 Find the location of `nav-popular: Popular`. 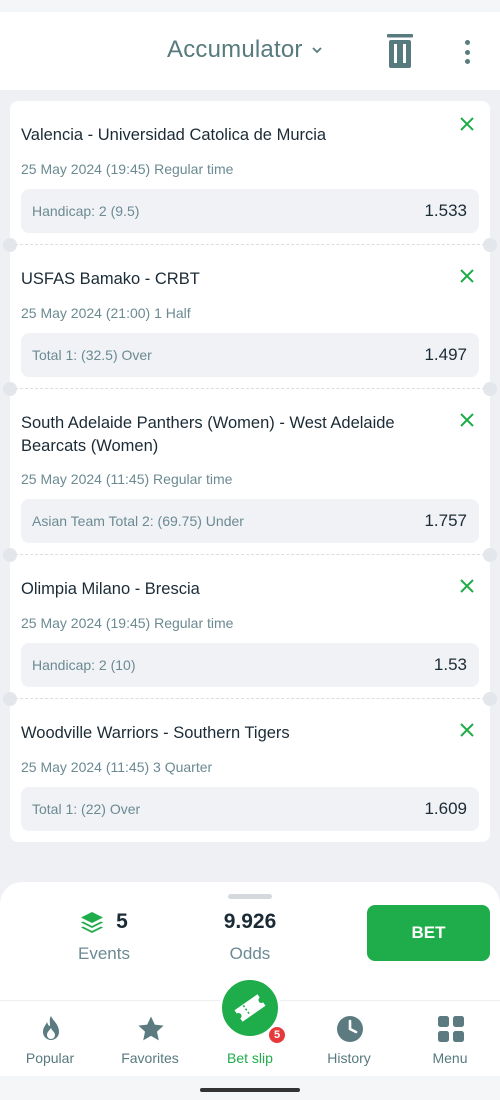

nav-popular: Popular is located at coordinates (50, 1039).